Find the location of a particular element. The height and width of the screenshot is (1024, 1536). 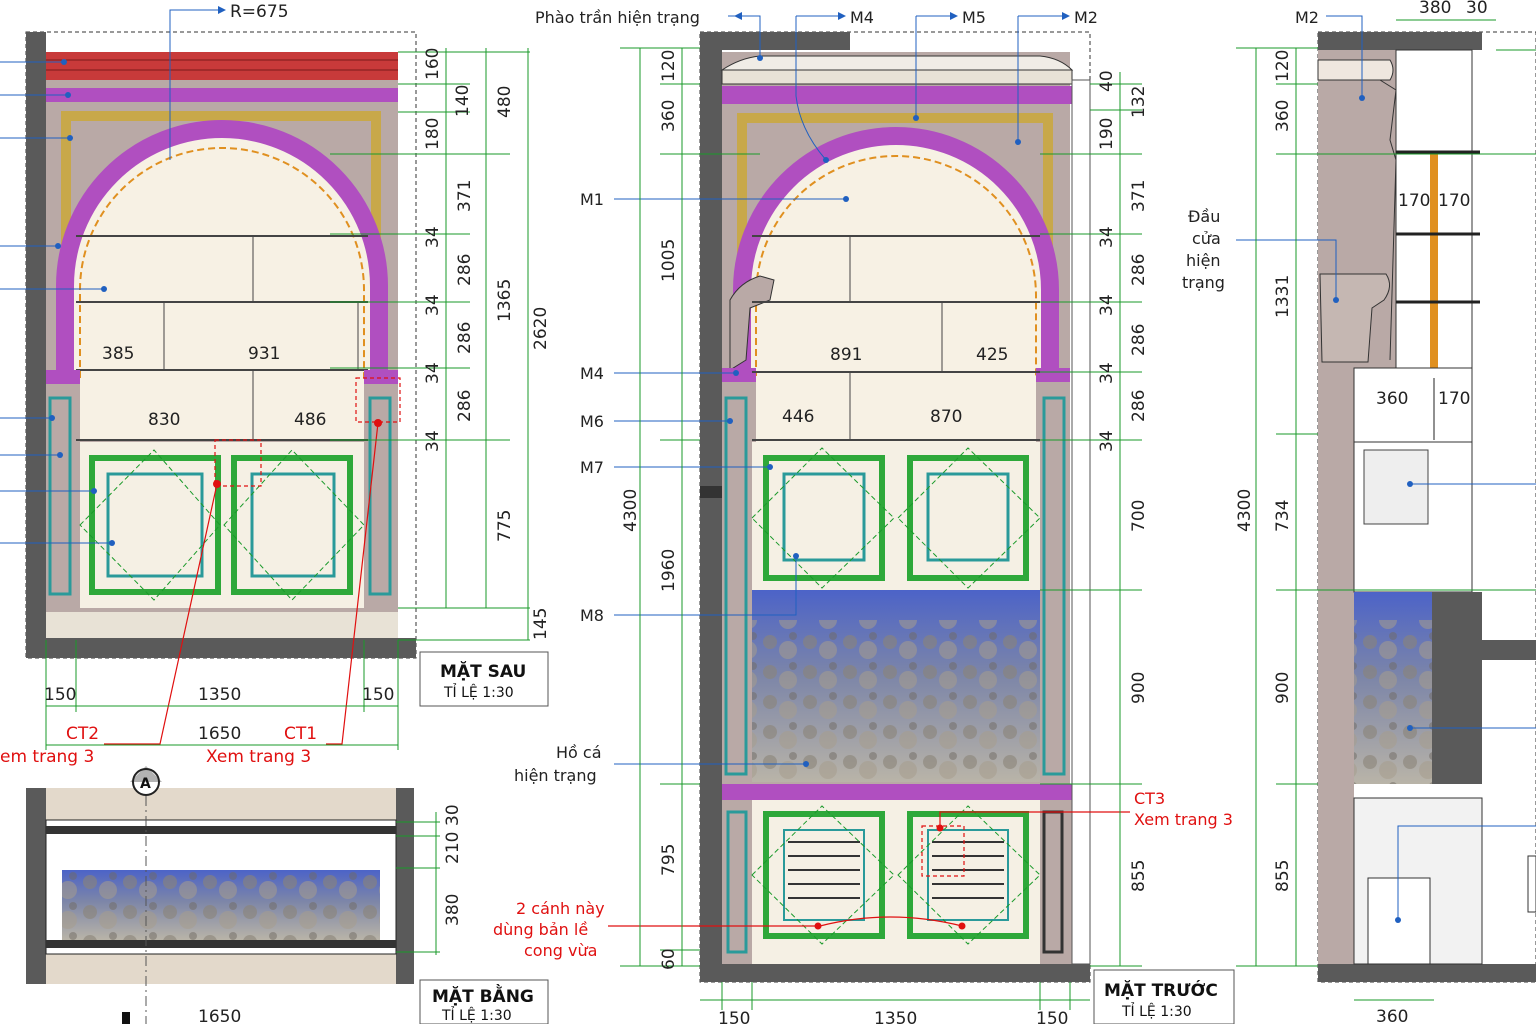

back-dim-34a: 34 is located at coordinates (433, 237).